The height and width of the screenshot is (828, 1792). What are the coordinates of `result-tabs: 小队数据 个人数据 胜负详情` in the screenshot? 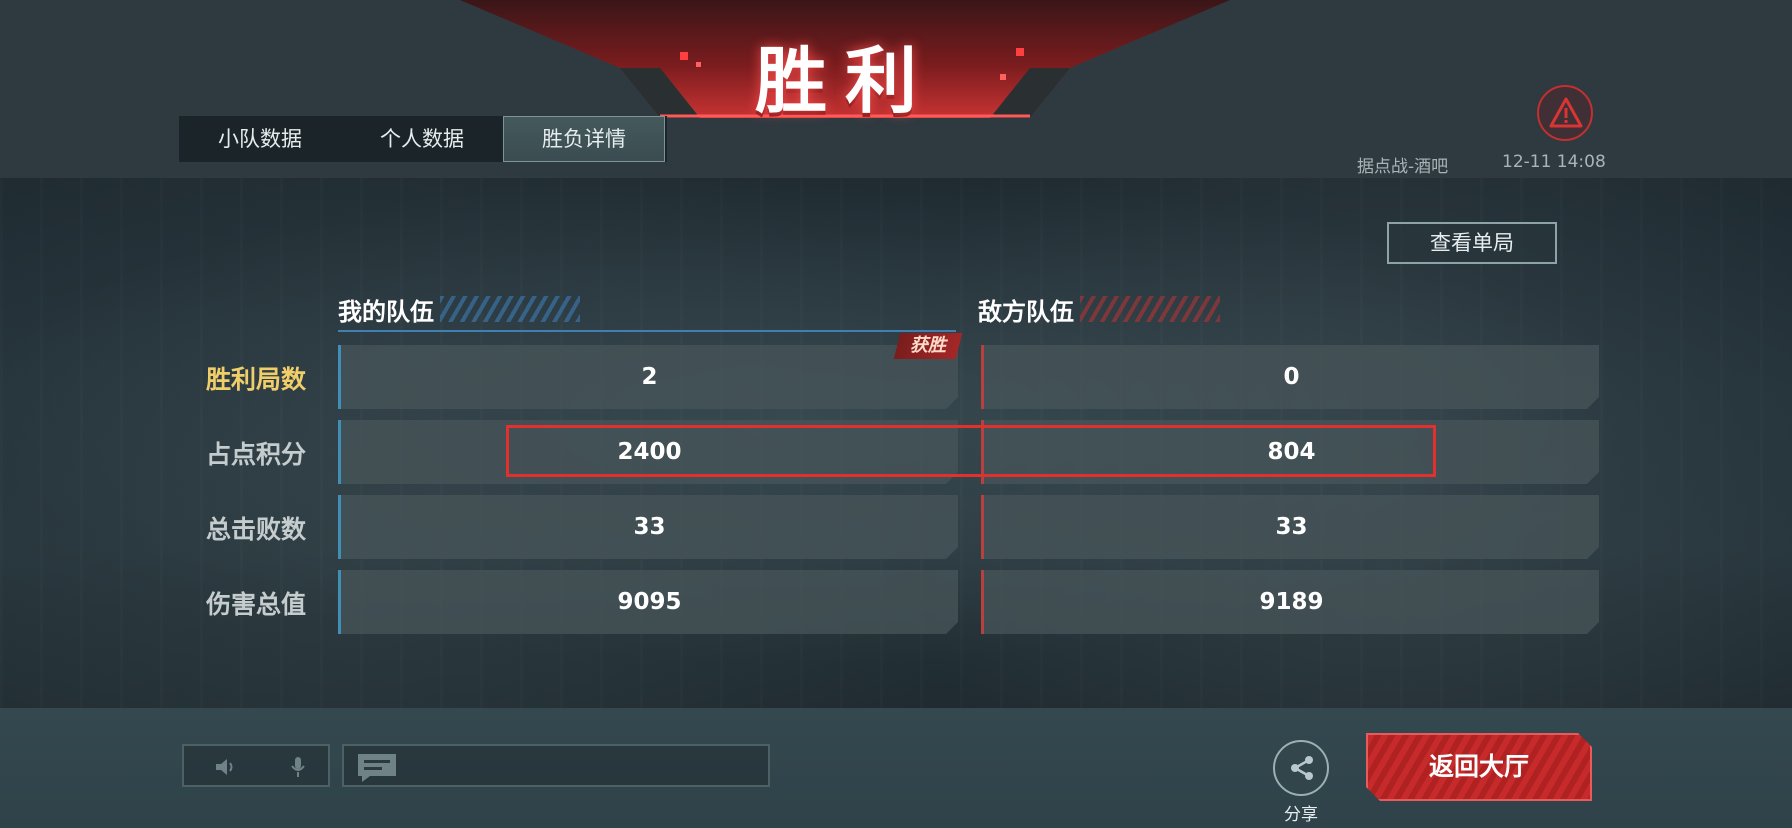 It's located at (423, 139).